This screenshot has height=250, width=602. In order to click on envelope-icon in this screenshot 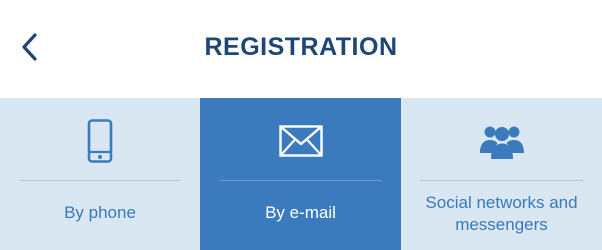, I will do `click(300, 141)`.